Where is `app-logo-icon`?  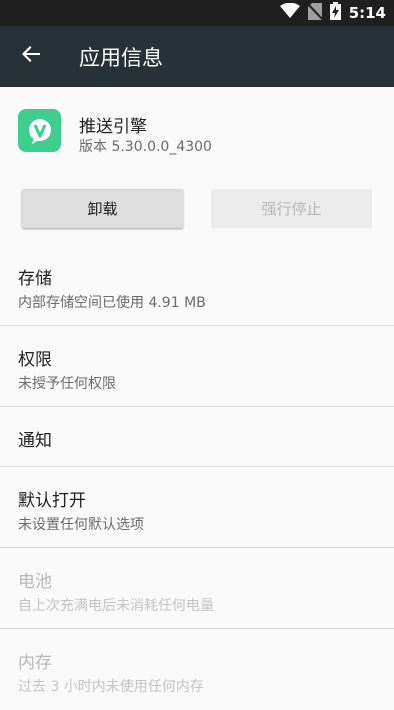 app-logo-icon is located at coordinates (39, 131).